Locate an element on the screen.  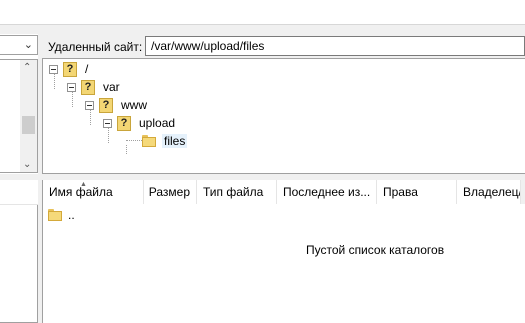
sort-ascending-icon: ▲ is located at coordinates (83, 184).